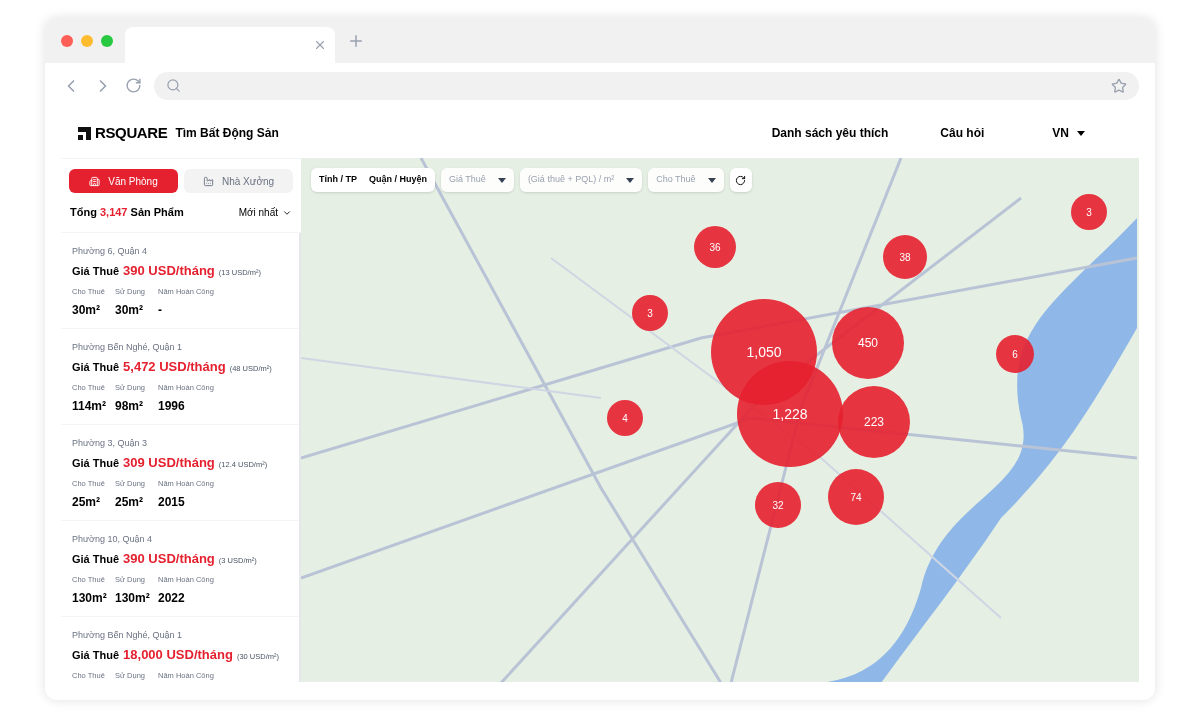 This screenshot has height=718, width=1200. Describe the element at coordinates (905, 257) in the screenshot. I see `cluster-marker: 38` at that location.